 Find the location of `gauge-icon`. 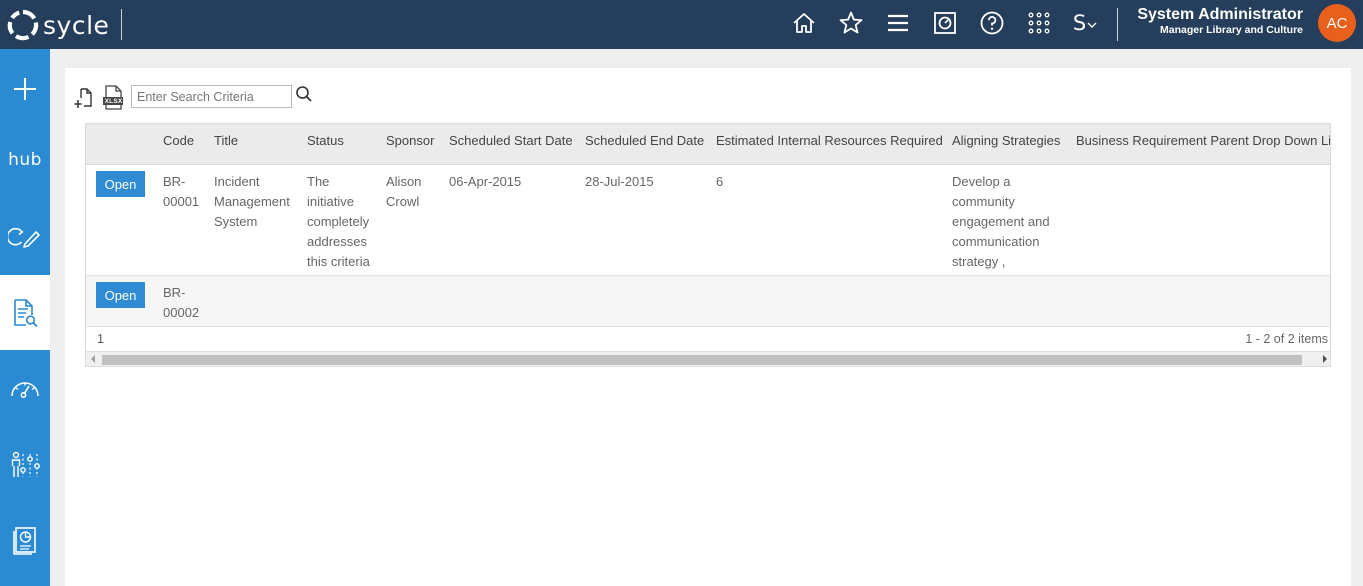

gauge-icon is located at coordinates (25, 389).